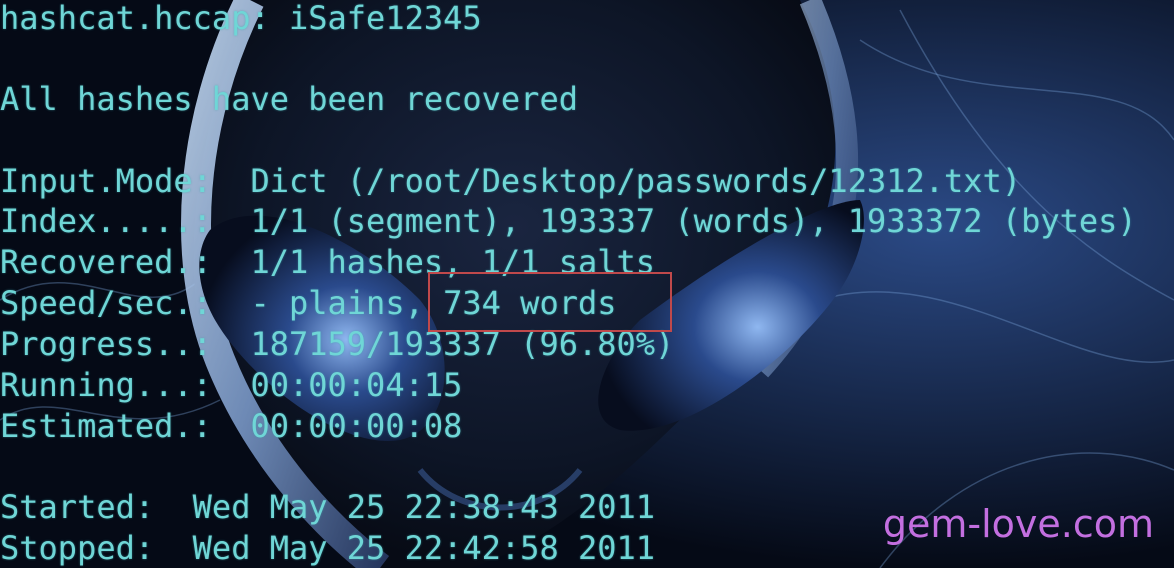 The image size is (1174, 568). Describe the element at coordinates (550, 302) in the screenshot. I see `speed-highlight-box` at that location.